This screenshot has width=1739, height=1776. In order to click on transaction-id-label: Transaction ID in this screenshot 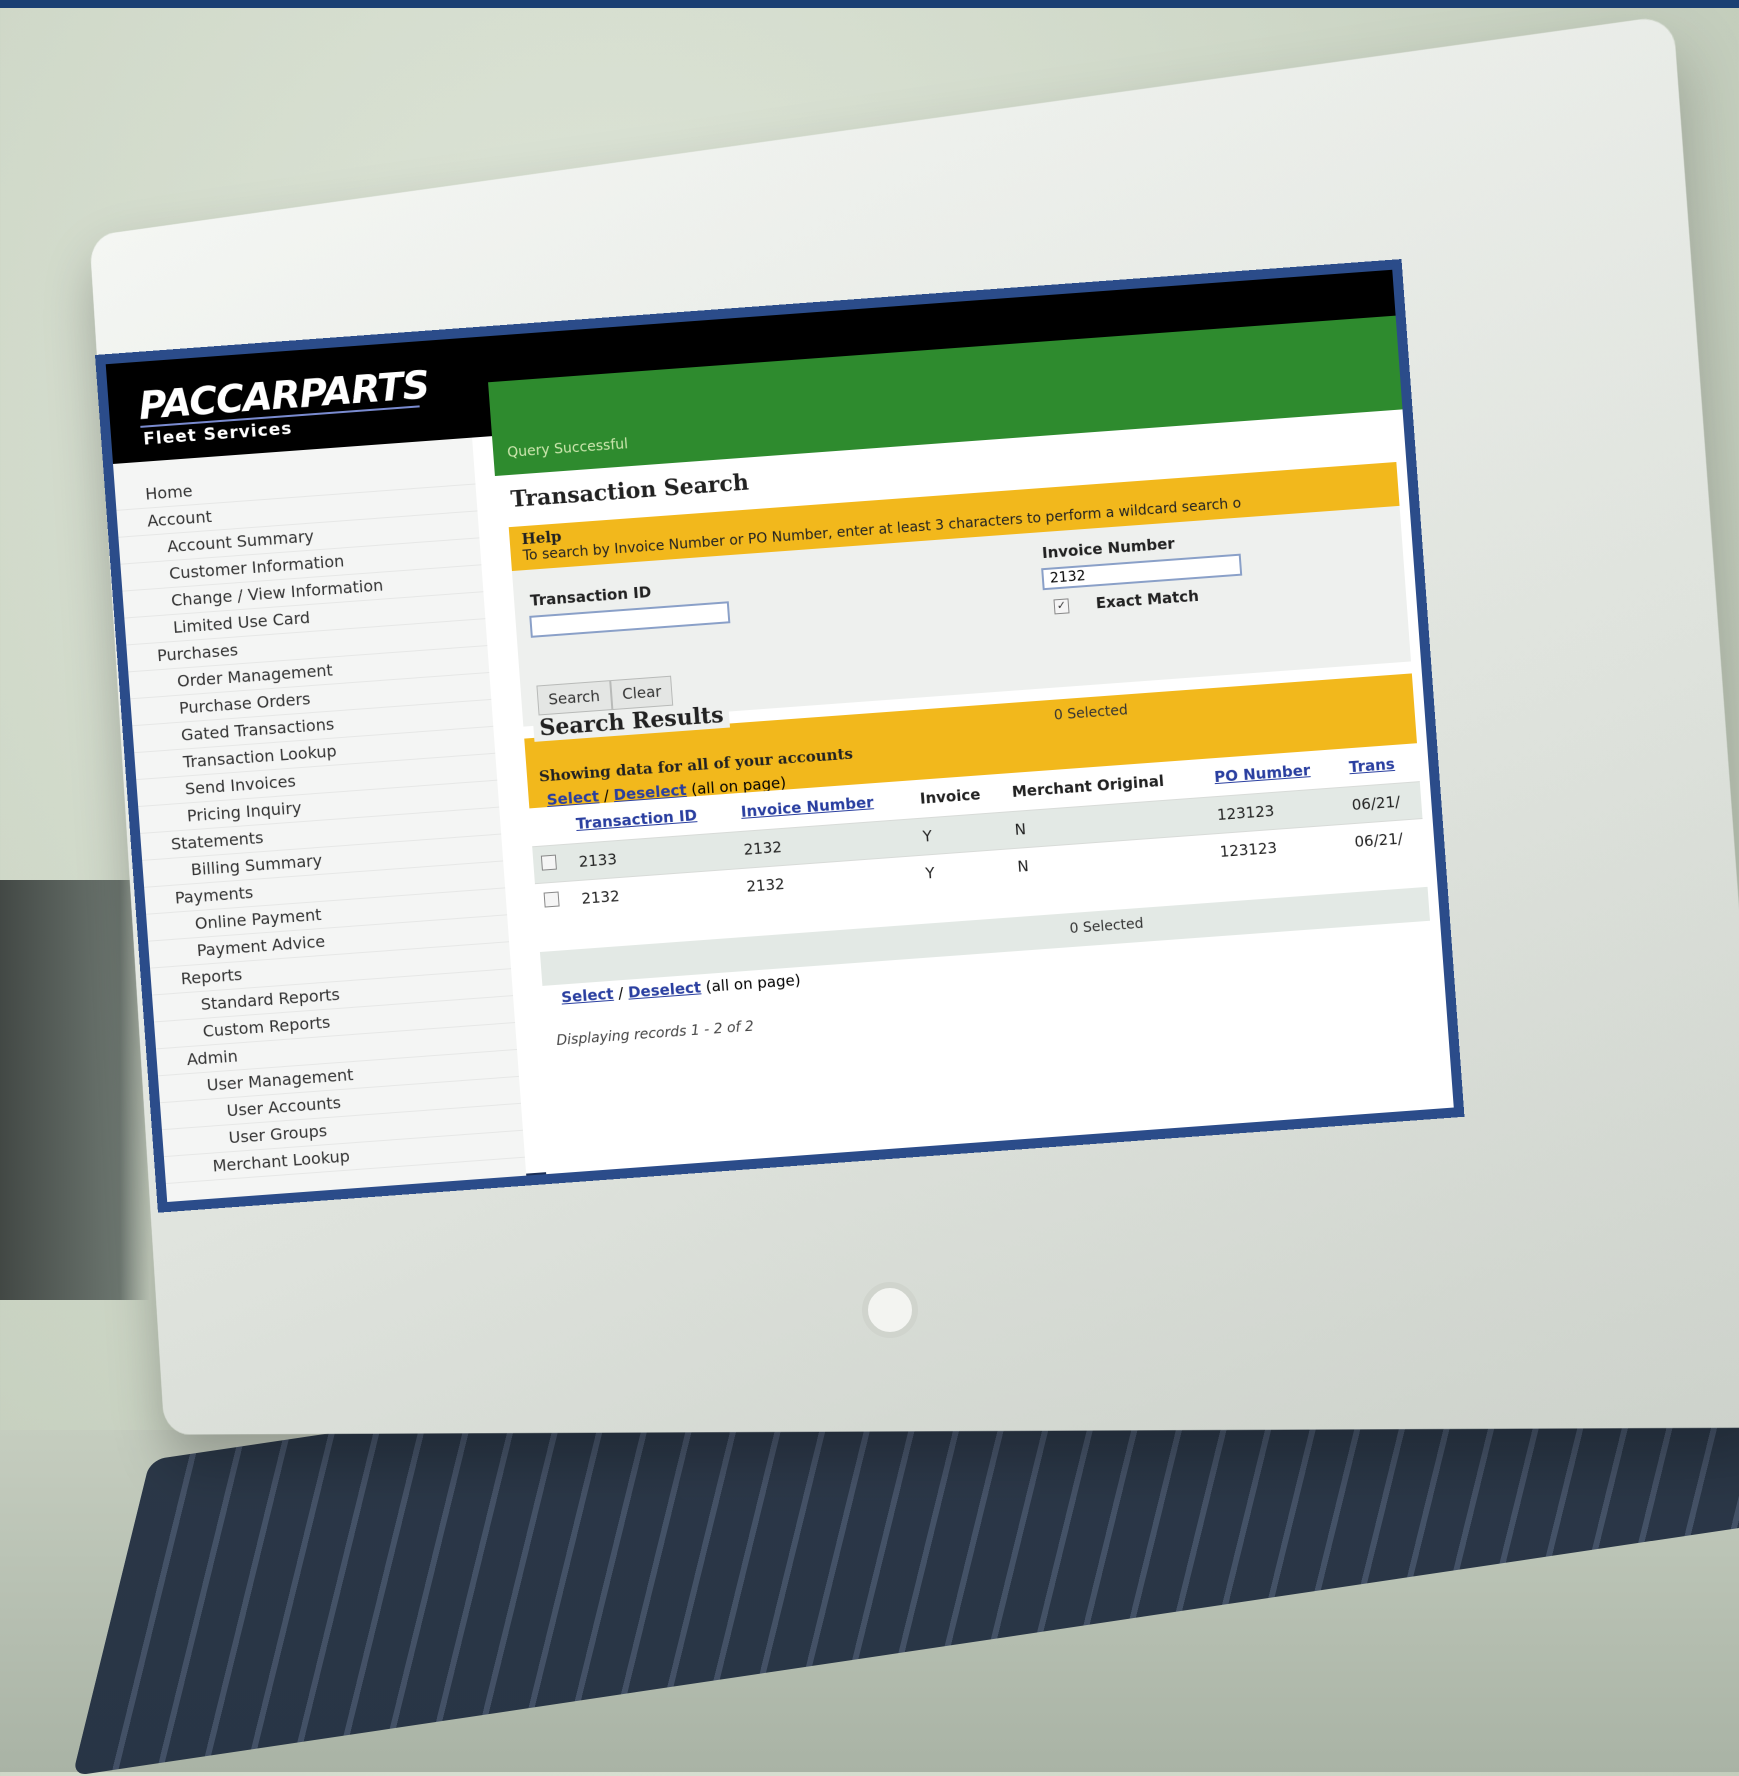, I will do `click(590, 596)`.